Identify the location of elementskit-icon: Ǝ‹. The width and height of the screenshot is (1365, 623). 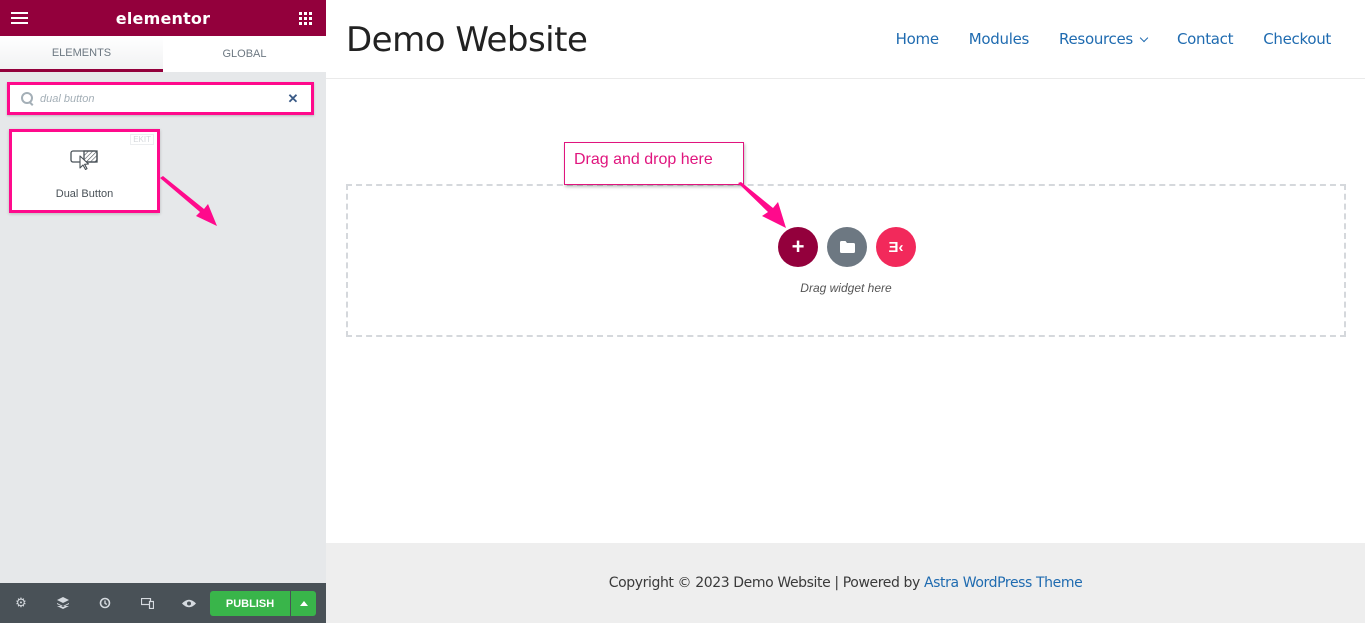
(896, 247).